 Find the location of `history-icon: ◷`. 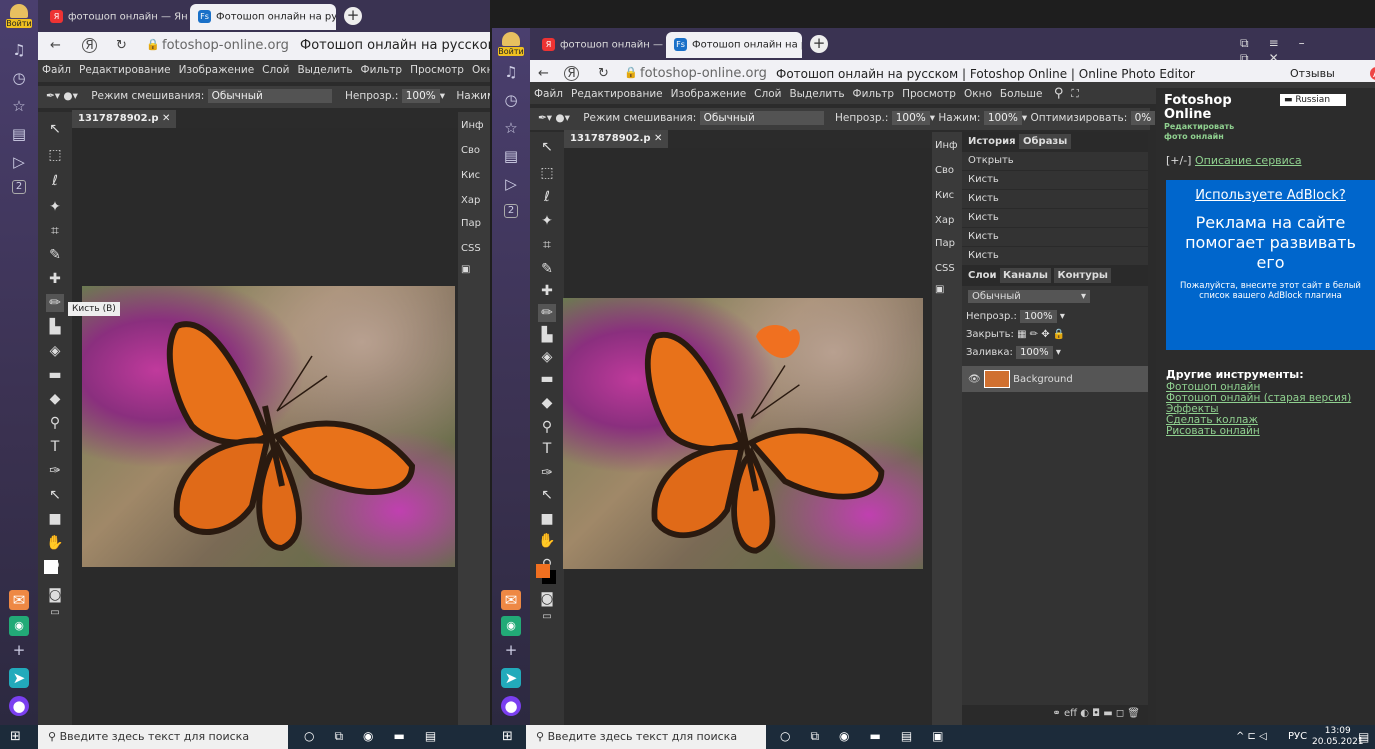

history-icon: ◷ is located at coordinates (511, 100).